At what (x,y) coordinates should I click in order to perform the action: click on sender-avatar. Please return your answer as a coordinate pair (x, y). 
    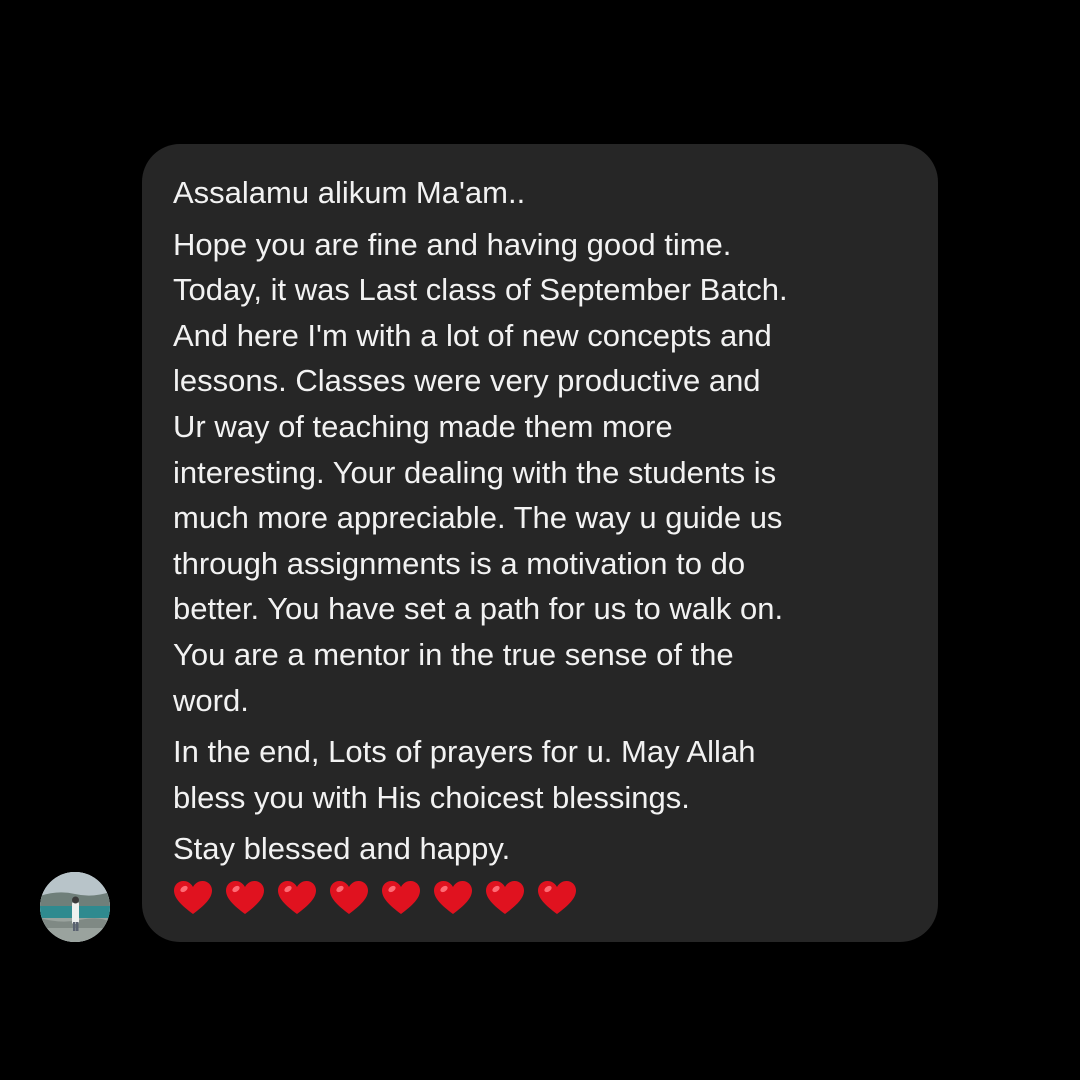
    Looking at the image, I should click on (75, 907).